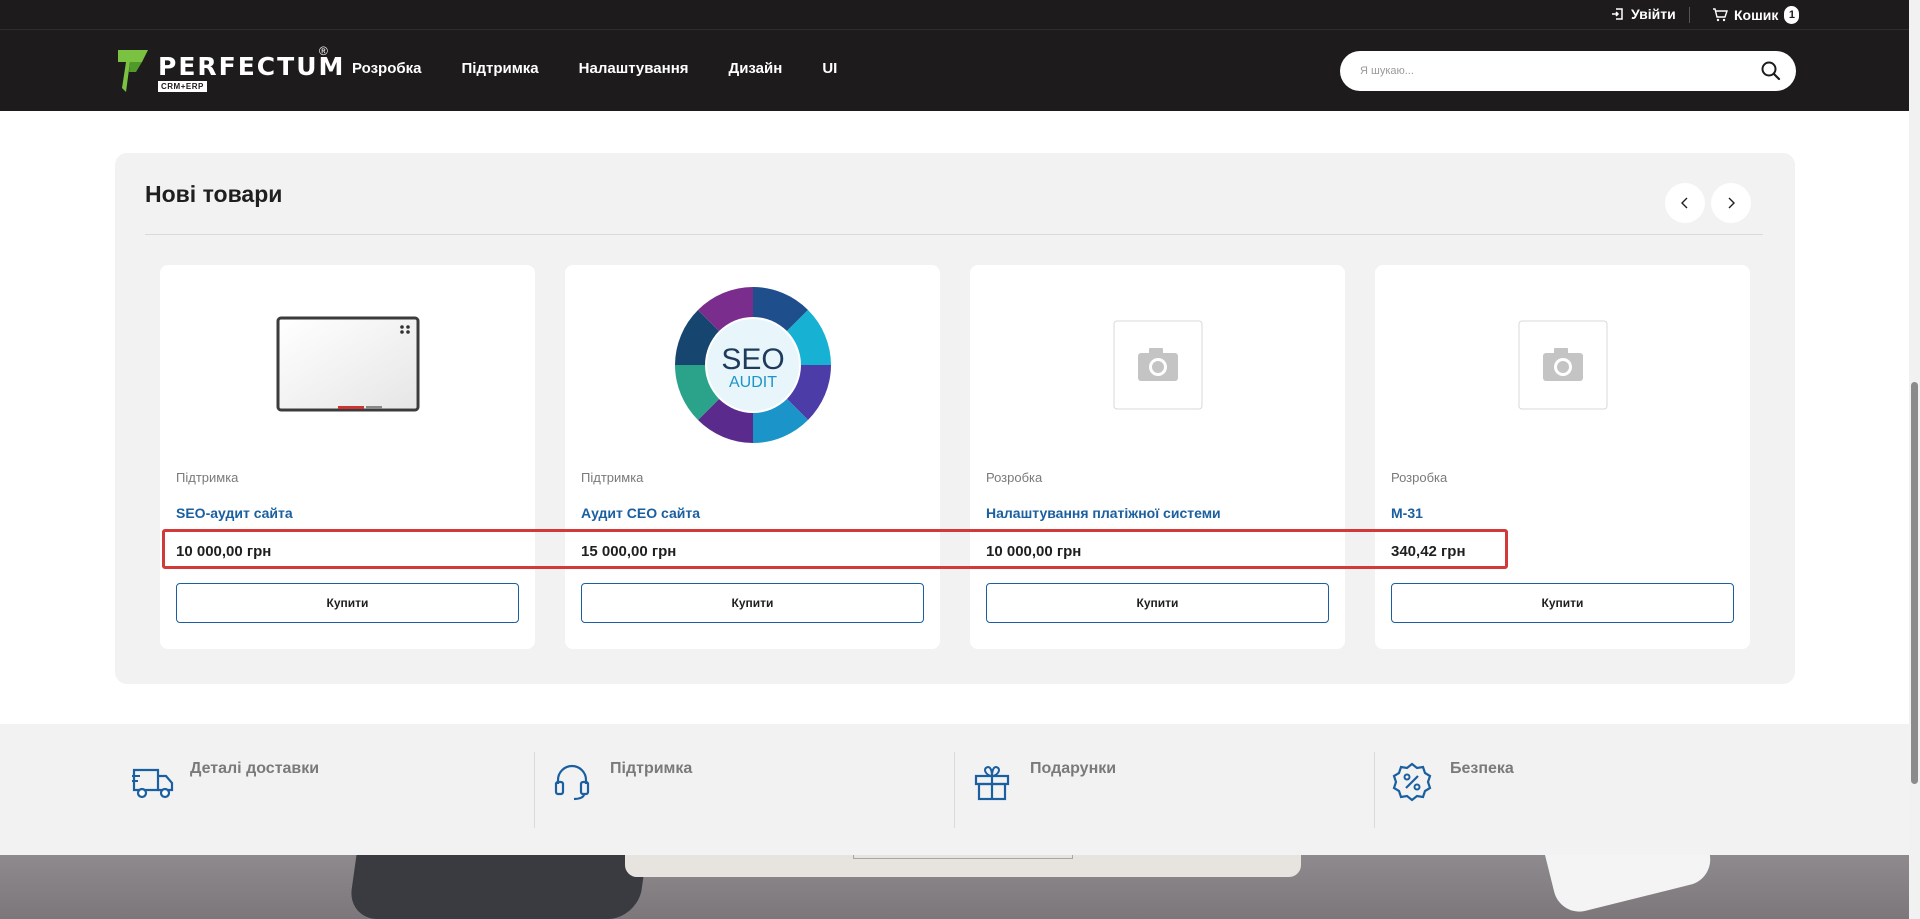  What do you see at coordinates (963, 866) in the screenshot?
I see `photo-laptop` at bounding box center [963, 866].